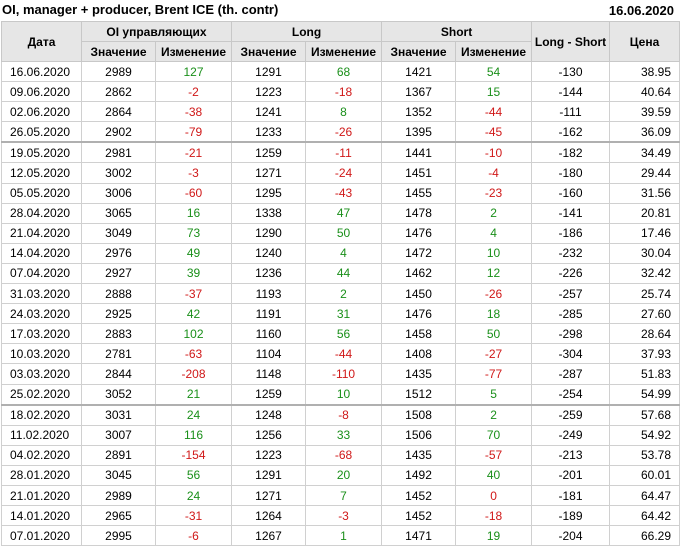 The image size is (680, 548). I want to click on cell-short-change: 2, so click(494, 213).